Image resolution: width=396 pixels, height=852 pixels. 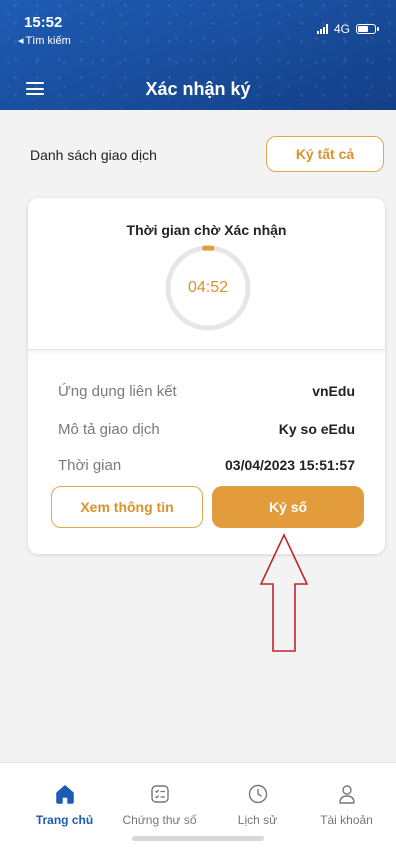 What do you see at coordinates (346, 820) in the screenshot?
I see `nav-label-account: Tài khoản` at bounding box center [346, 820].